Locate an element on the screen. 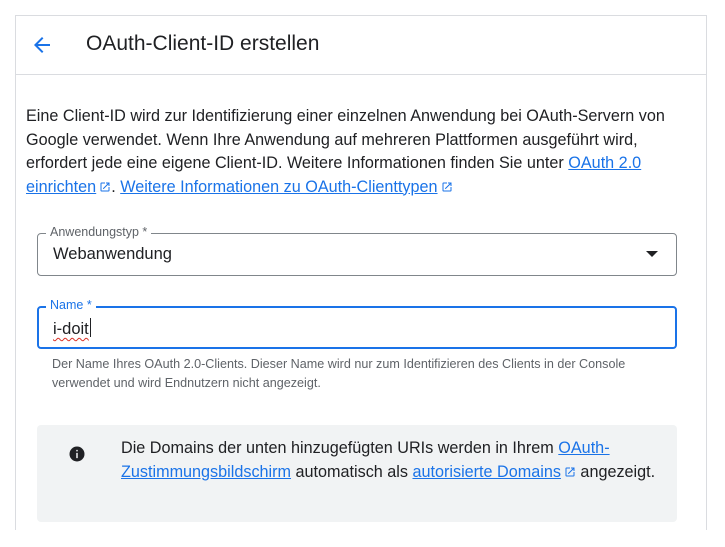 The height and width of the screenshot is (547, 725). authorized-domains-link-label: autorisierte Domains is located at coordinates (486, 471).